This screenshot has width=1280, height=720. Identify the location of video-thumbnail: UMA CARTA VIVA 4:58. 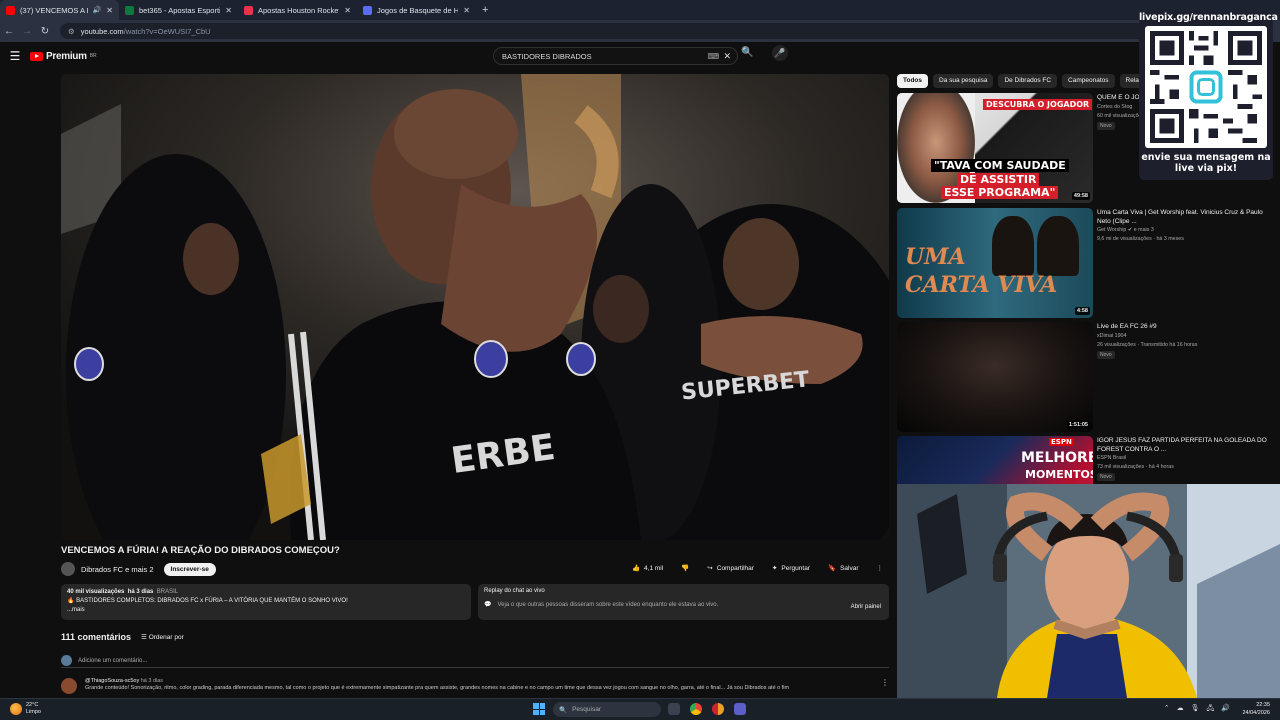
(995, 263).